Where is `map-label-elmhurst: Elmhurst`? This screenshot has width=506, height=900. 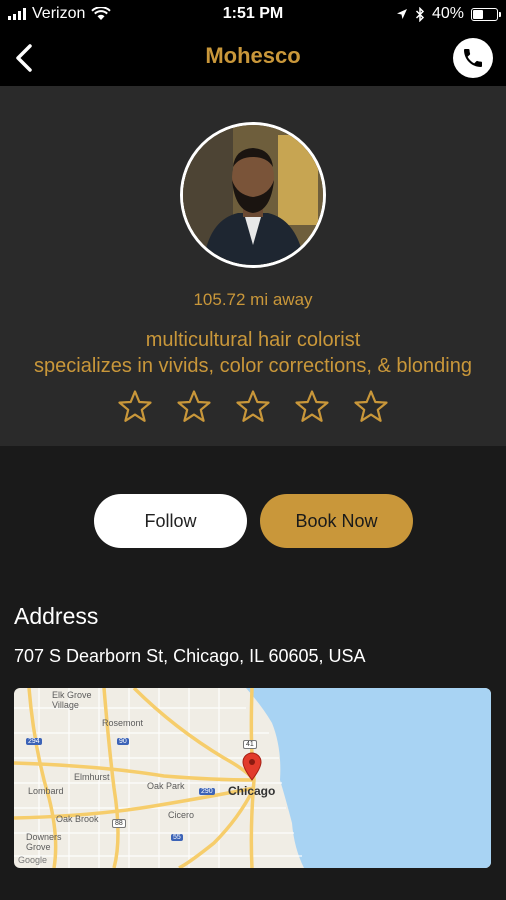
map-label-elmhurst: Elmhurst is located at coordinates (92, 777).